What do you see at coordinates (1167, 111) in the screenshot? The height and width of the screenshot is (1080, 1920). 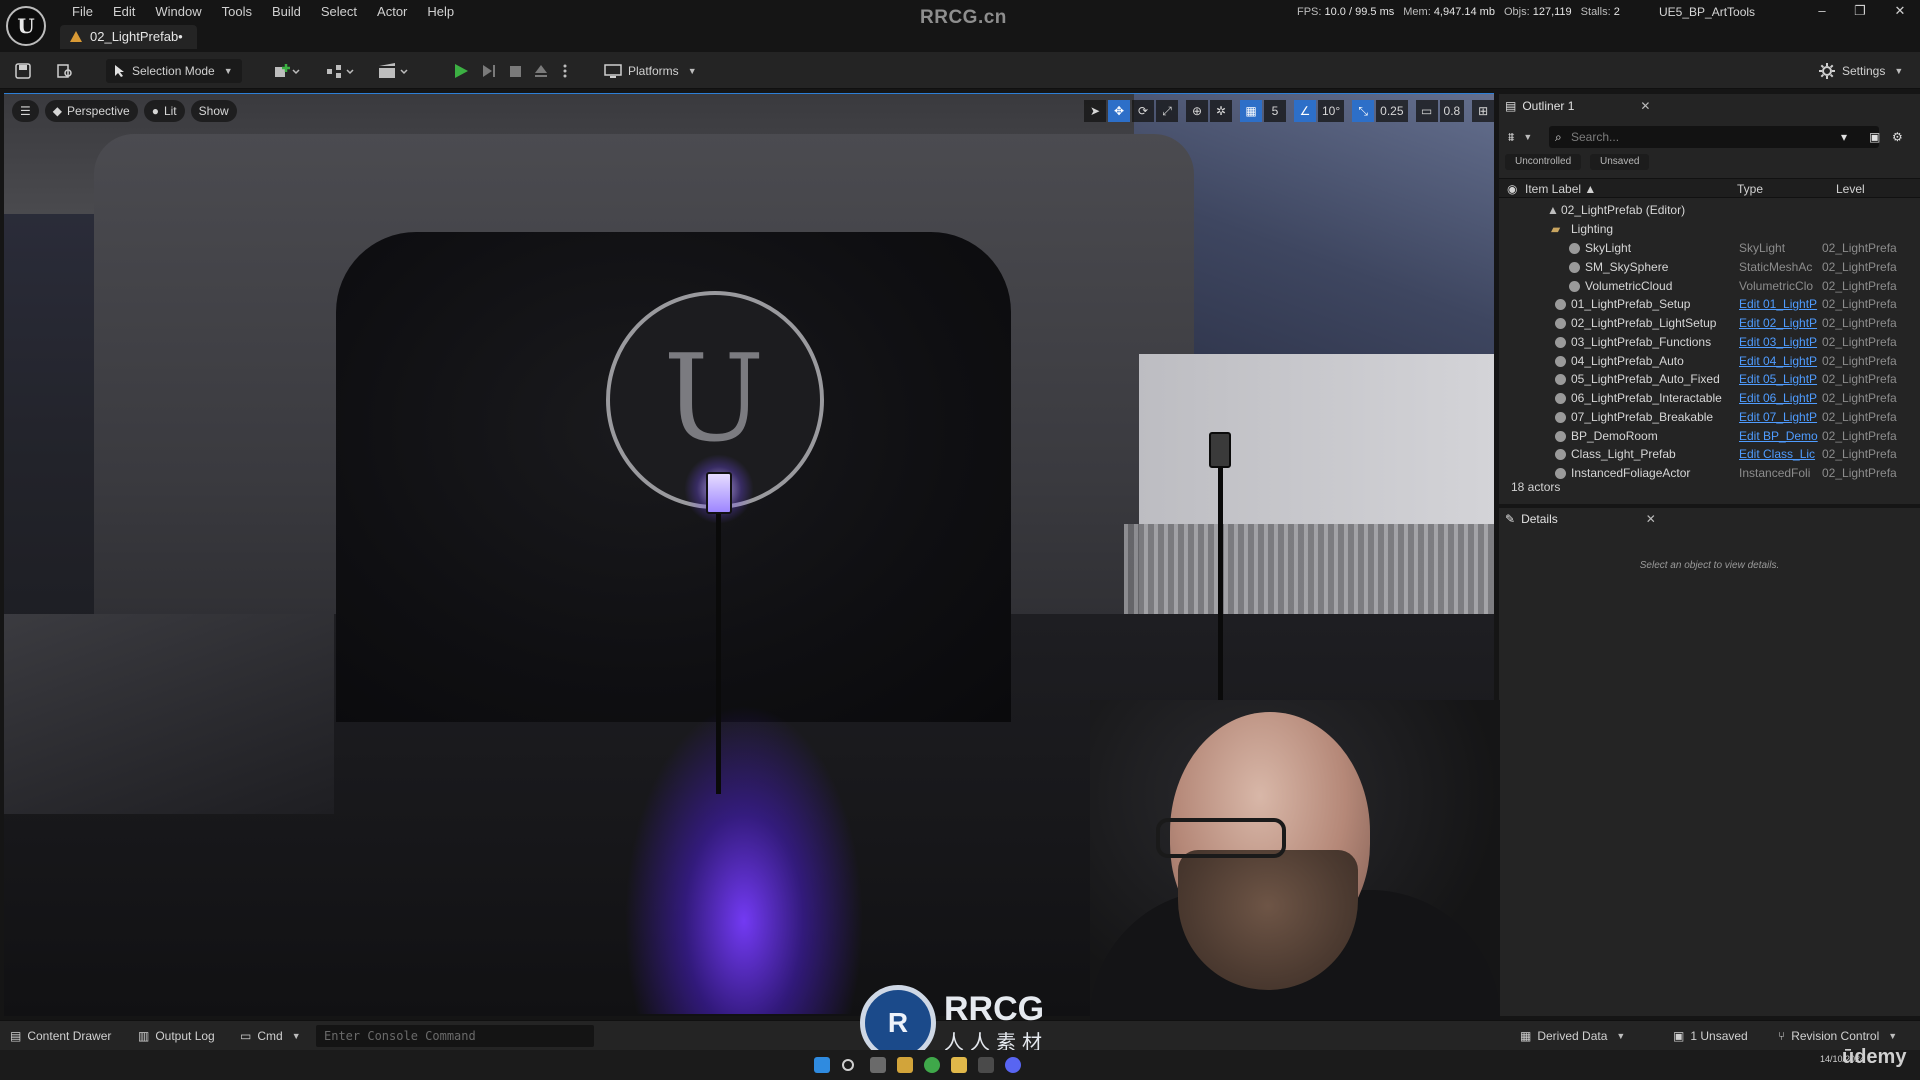 I see `scale-tool-icon: ⤢` at bounding box center [1167, 111].